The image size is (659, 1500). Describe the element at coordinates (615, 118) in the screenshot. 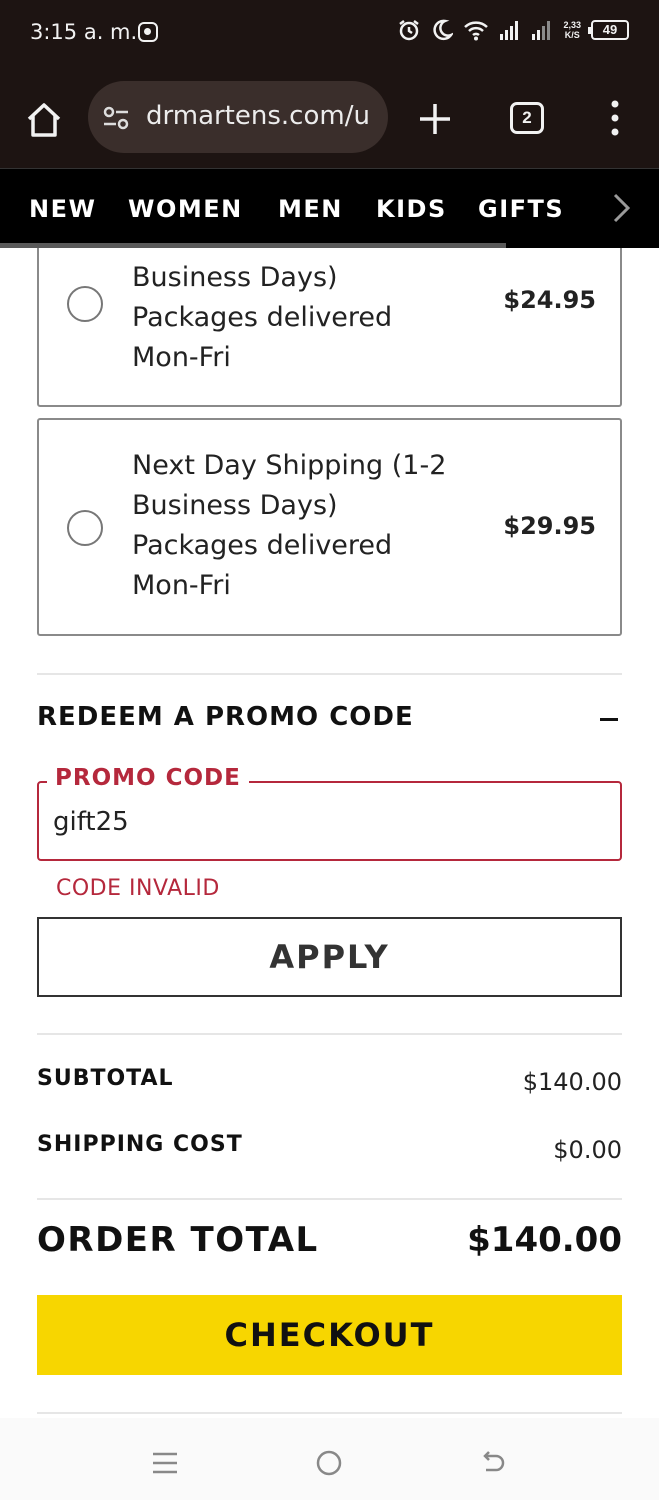

I see `more-options-icon` at that location.